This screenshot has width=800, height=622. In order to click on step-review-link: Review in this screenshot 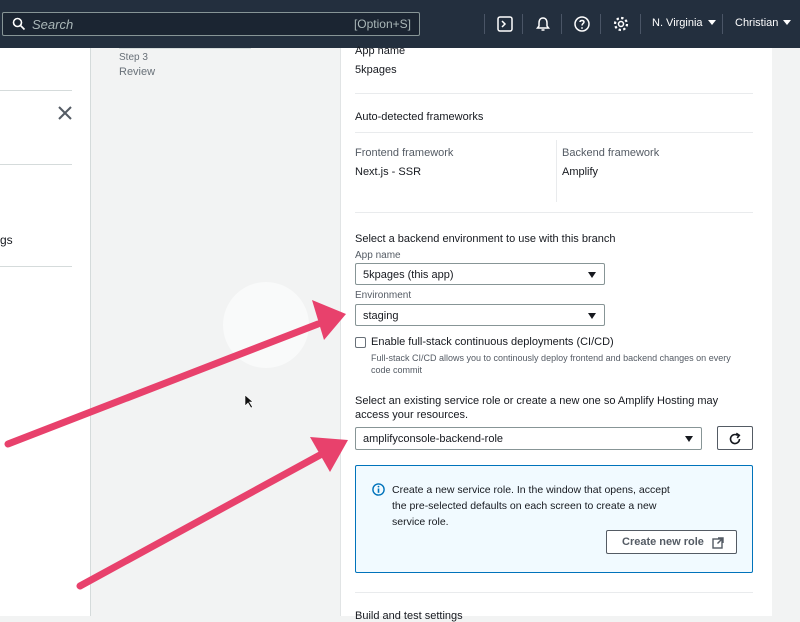, I will do `click(137, 72)`.